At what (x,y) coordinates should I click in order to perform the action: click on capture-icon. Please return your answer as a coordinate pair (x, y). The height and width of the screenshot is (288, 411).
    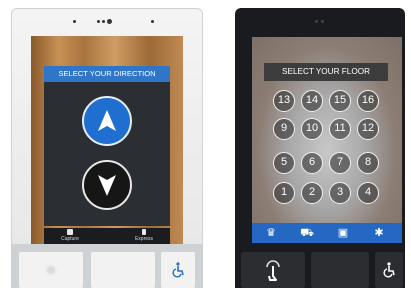
    Looking at the image, I should click on (70, 232).